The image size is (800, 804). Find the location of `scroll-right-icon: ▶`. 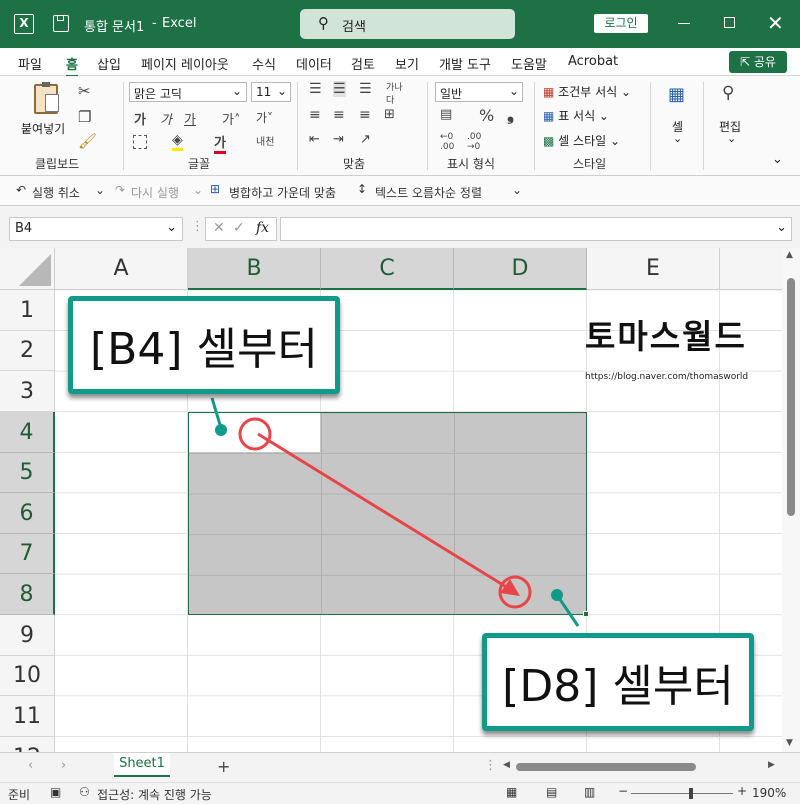

scroll-right-icon: ▶ is located at coordinates (771, 765).